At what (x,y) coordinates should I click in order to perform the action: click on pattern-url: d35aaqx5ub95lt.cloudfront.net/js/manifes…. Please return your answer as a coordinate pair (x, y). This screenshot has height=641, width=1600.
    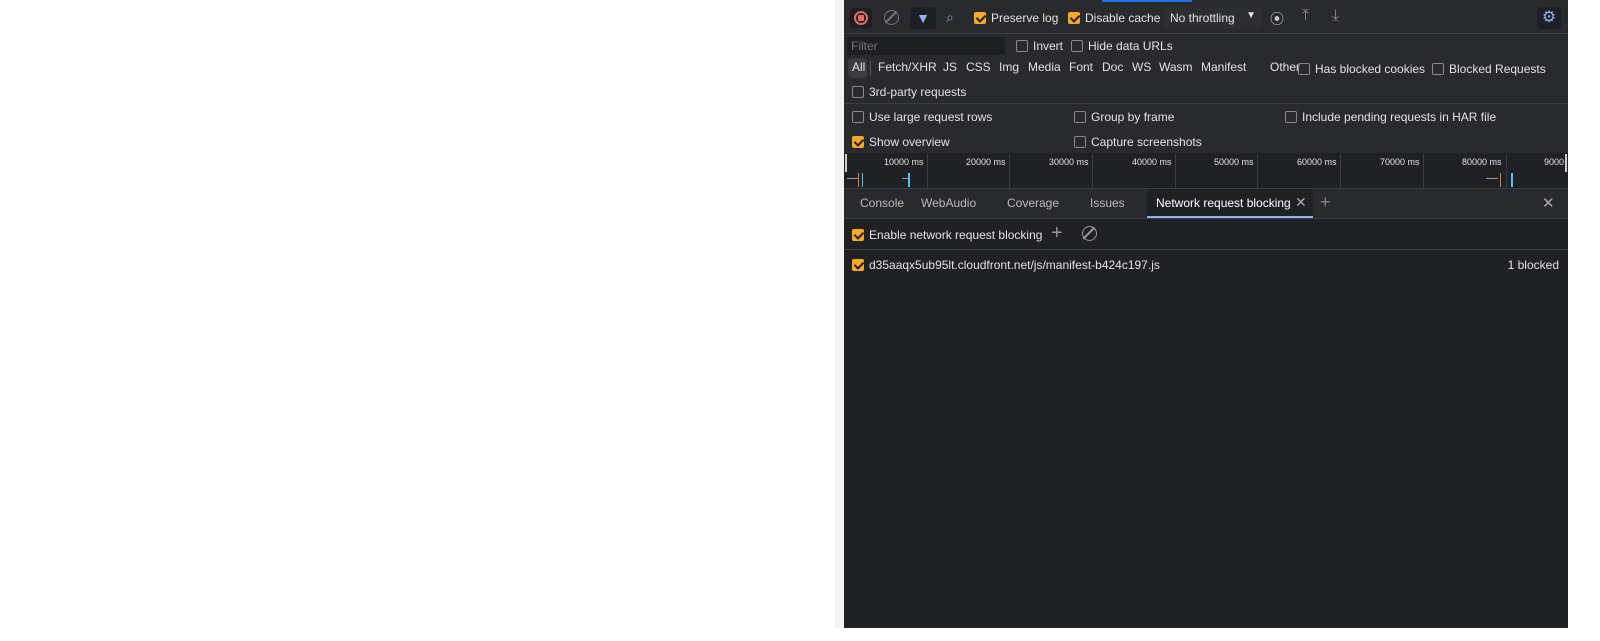
    Looking at the image, I should click on (1014, 265).